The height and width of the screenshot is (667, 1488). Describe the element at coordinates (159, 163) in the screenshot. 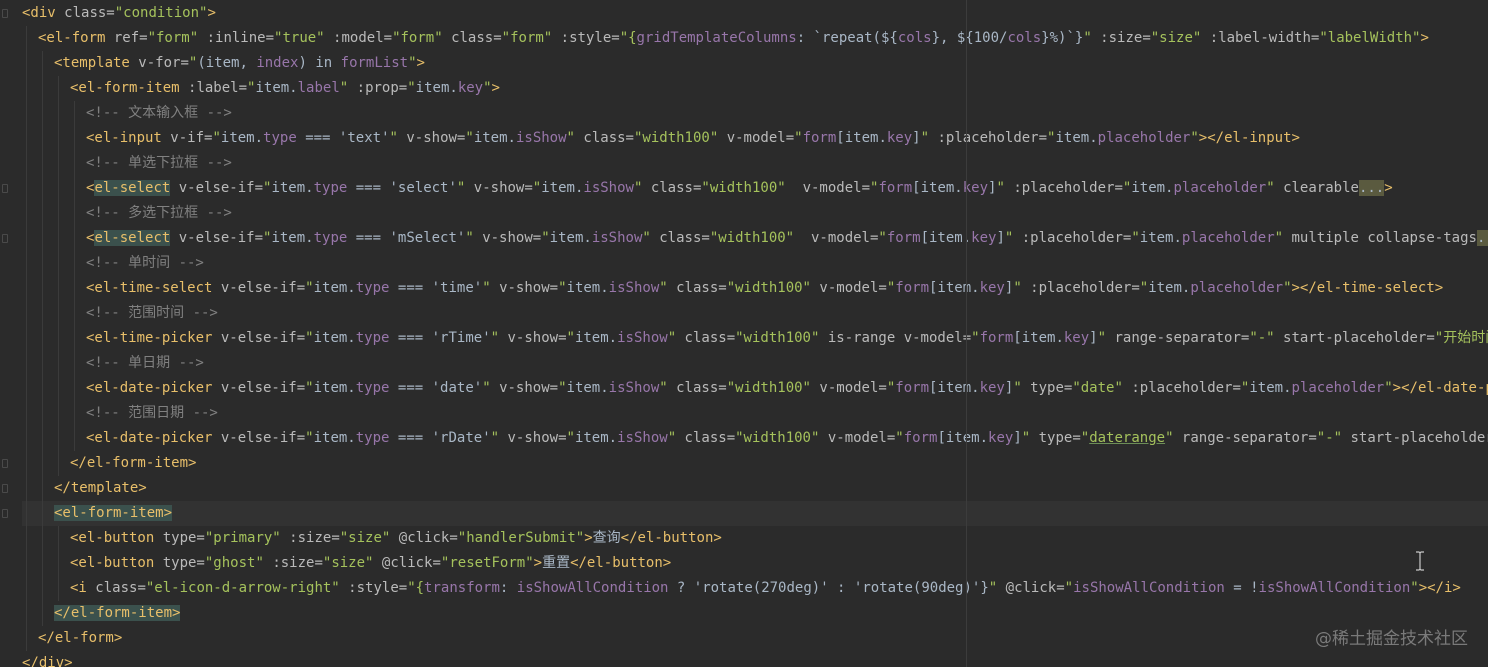

I see `code-token: <!-- 单选下拉框 -->` at that location.